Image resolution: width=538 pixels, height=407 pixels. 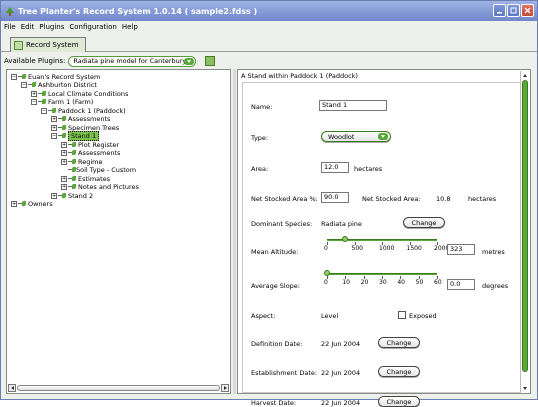 I want to click on tree-node: + Owners, so click(x=32, y=204).